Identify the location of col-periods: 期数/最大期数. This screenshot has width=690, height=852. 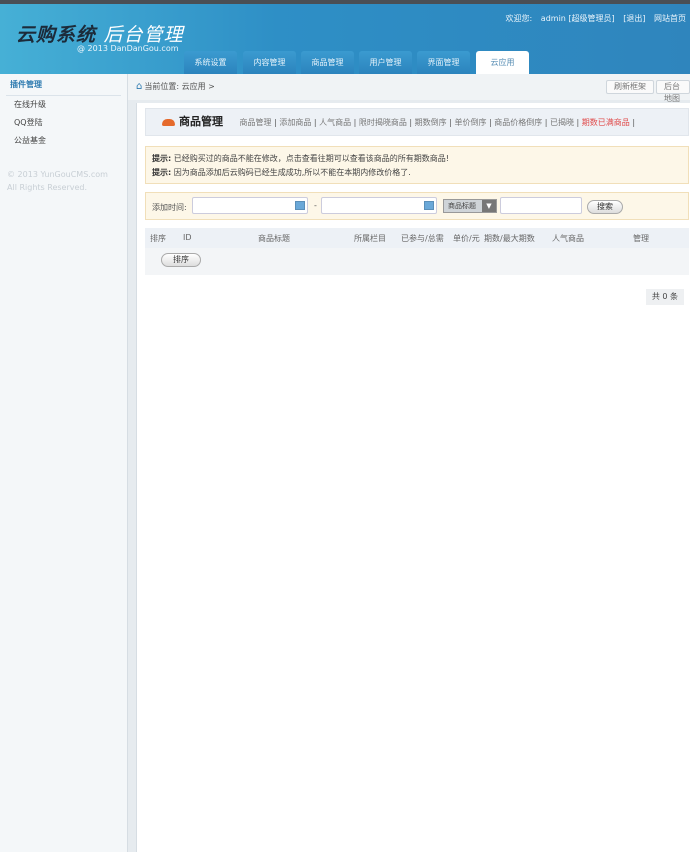
(509, 238).